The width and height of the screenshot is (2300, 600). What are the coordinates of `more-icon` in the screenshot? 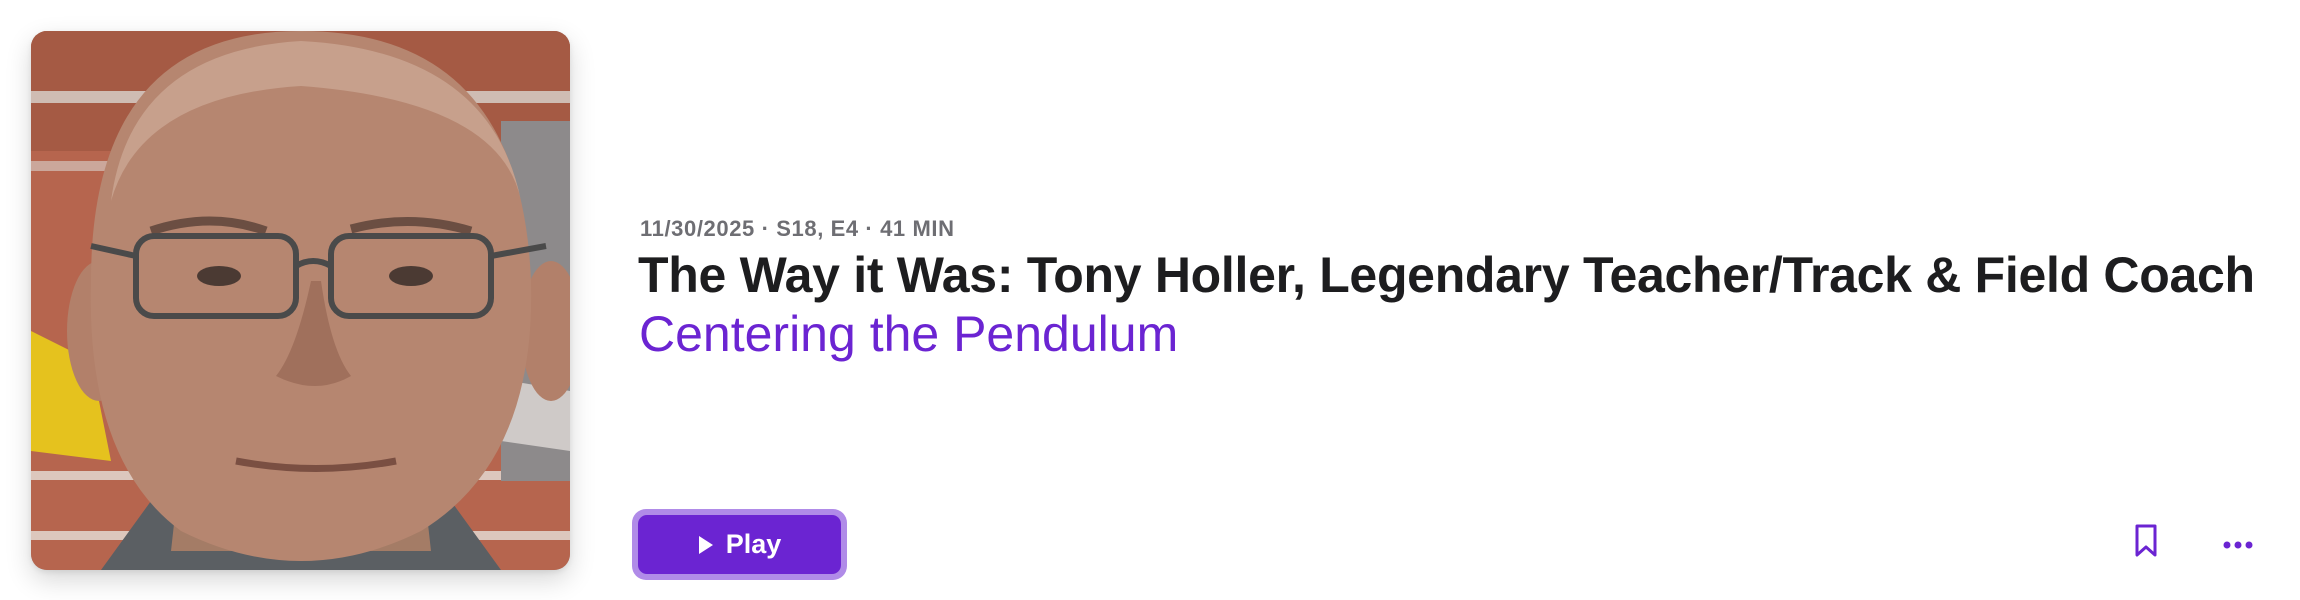 It's located at (2238, 544).